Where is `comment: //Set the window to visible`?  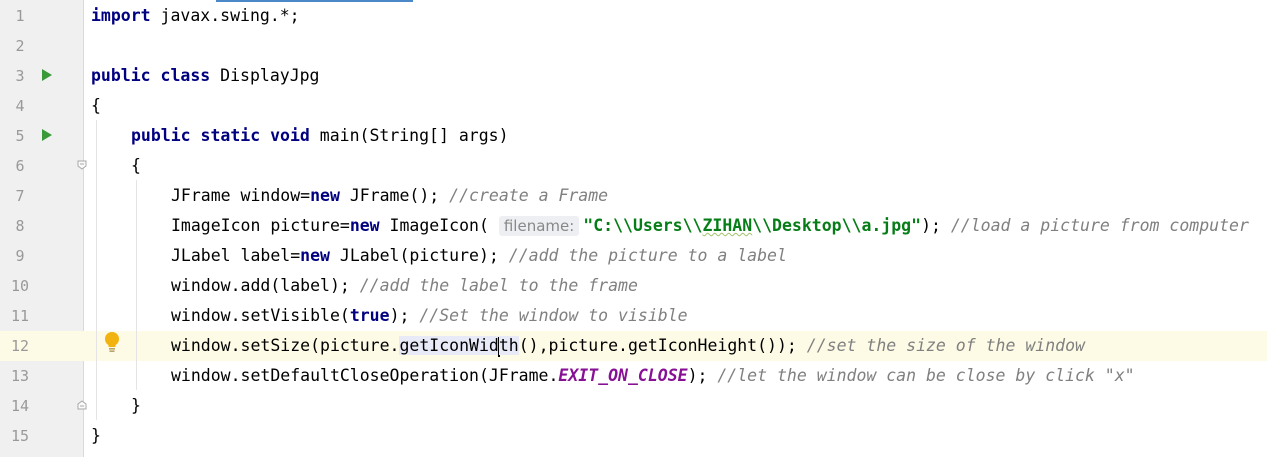 comment: //Set the window to visible is located at coordinates (553, 315).